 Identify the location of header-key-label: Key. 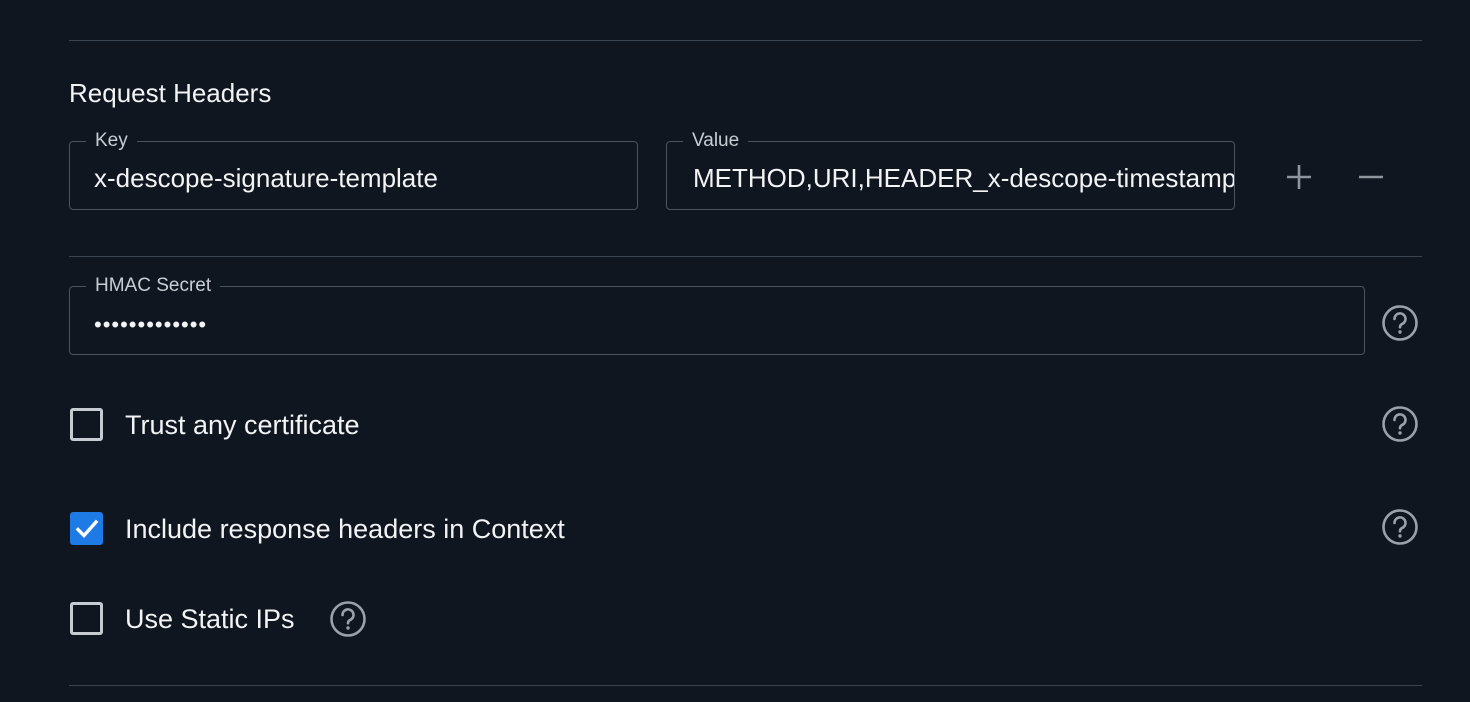
(111, 141).